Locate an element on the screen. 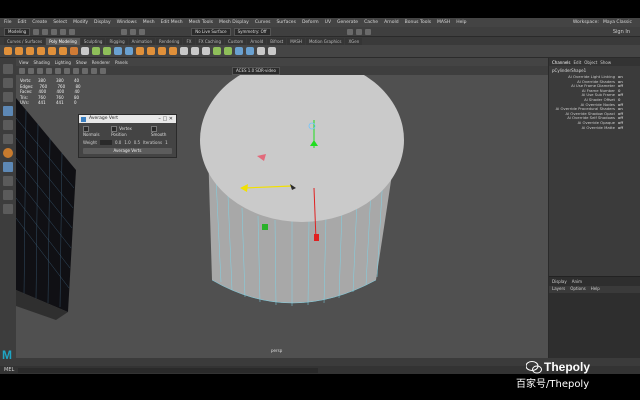  smooth-icon is located at coordinates (118, 51).